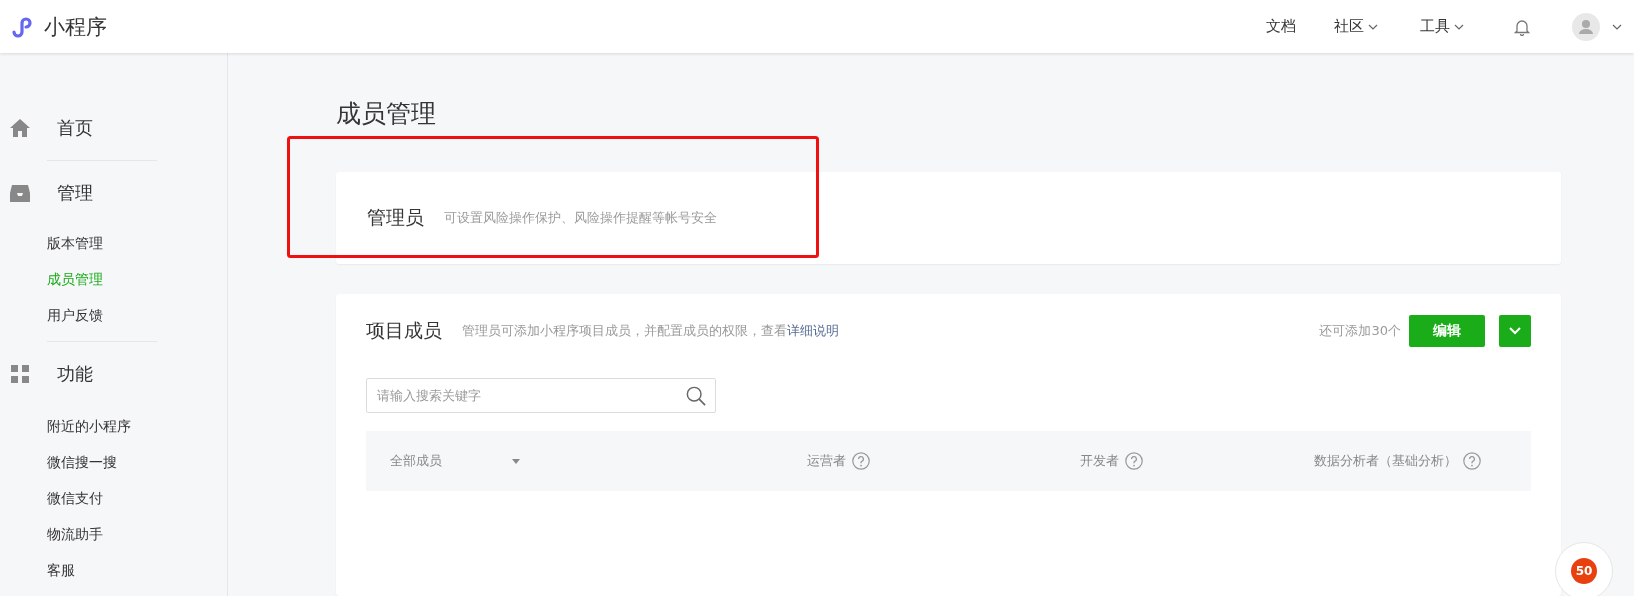 Image resolution: width=1634 pixels, height=596 pixels. I want to click on dropdown-button, so click(1515, 331).